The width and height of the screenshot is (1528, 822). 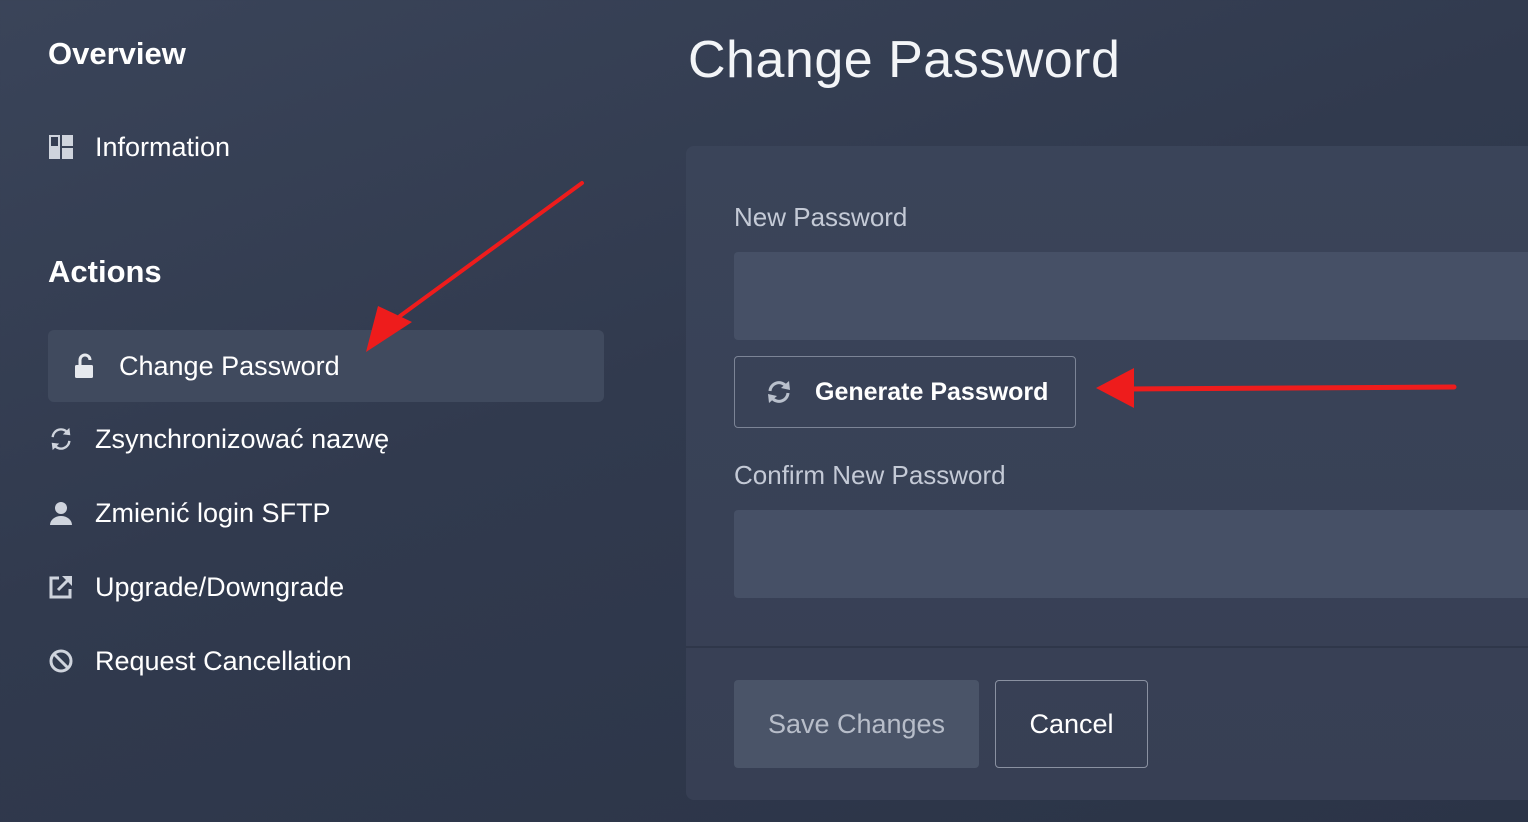 I want to click on sidebar-item-label: Zsynchronizować nazwę, so click(x=242, y=438).